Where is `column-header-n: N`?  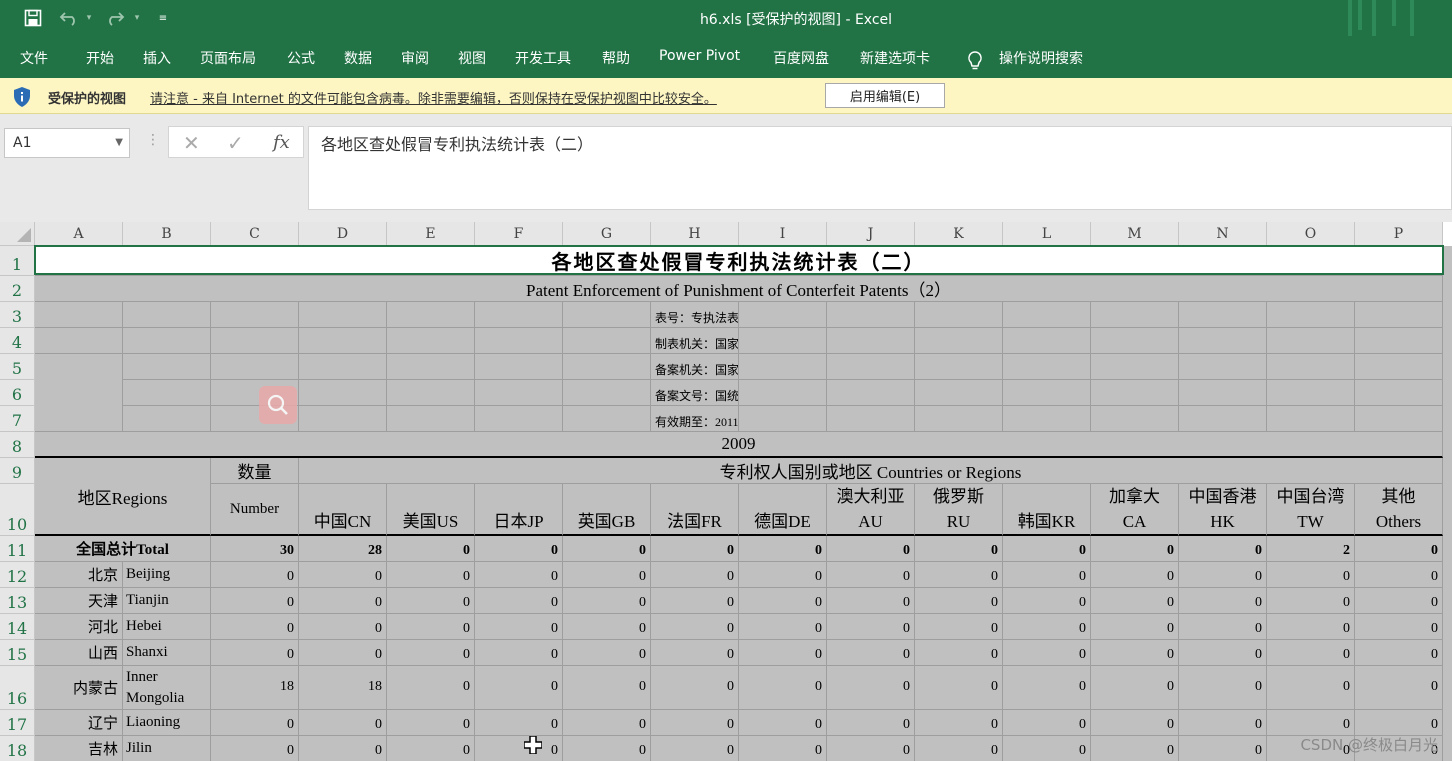
column-header-n: N is located at coordinates (1223, 234).